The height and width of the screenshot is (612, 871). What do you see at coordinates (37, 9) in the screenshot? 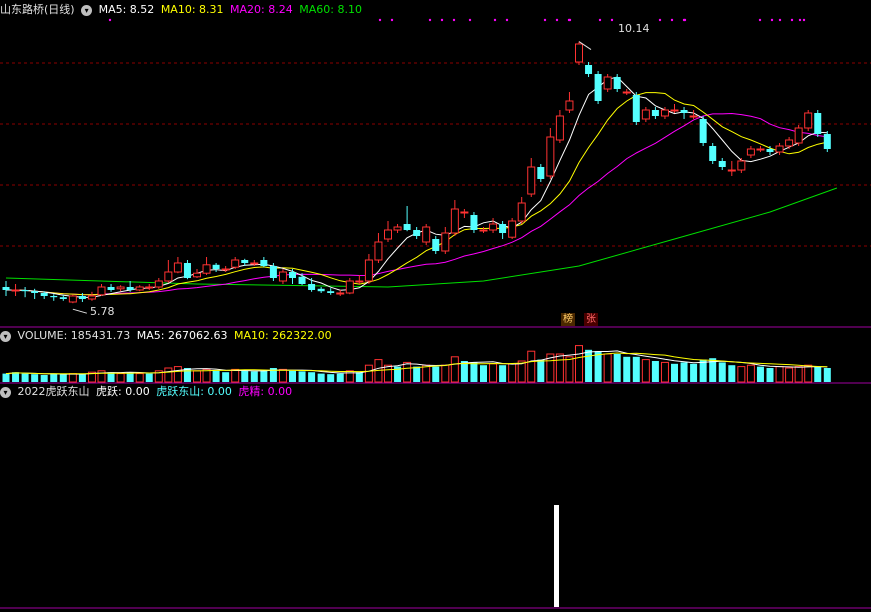
I see `stock-name: 山东路桥(日线)` at bounding box center [37, 9].